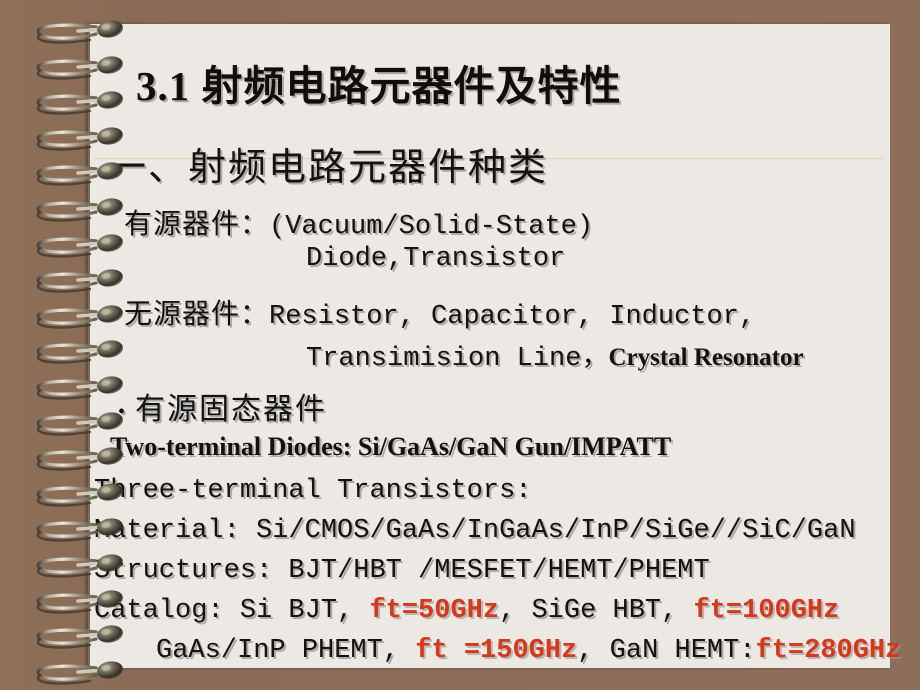 The width and height of the screenshot is (920, 690). Describe the element at coordinates (431, 227) in the screenshot. I see `active-devices-value: (Vacuum/Solid-State)` at that location.